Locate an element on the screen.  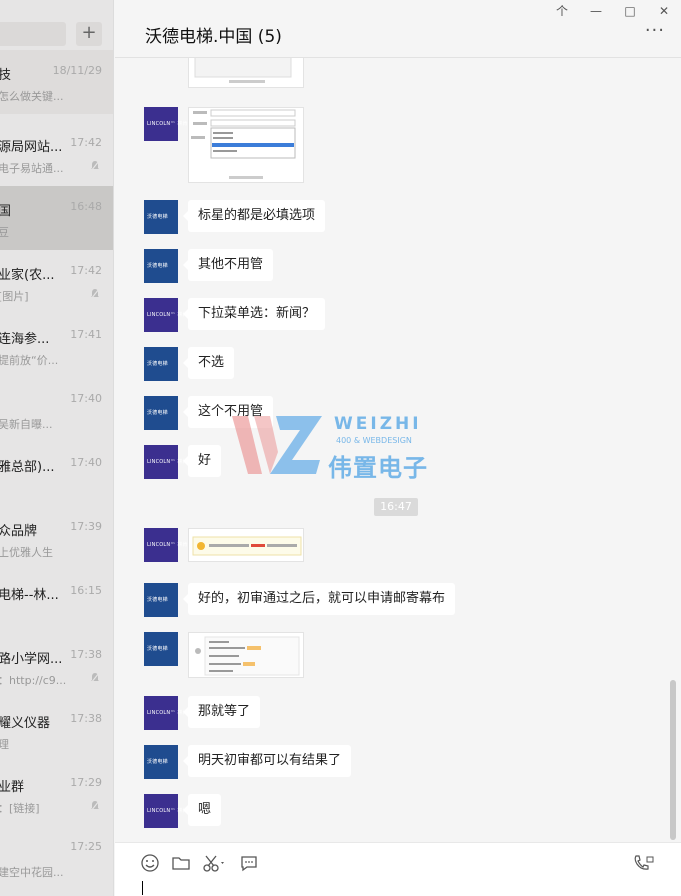
message-bubble: 那就等了 is located at coordinates (221, 712).